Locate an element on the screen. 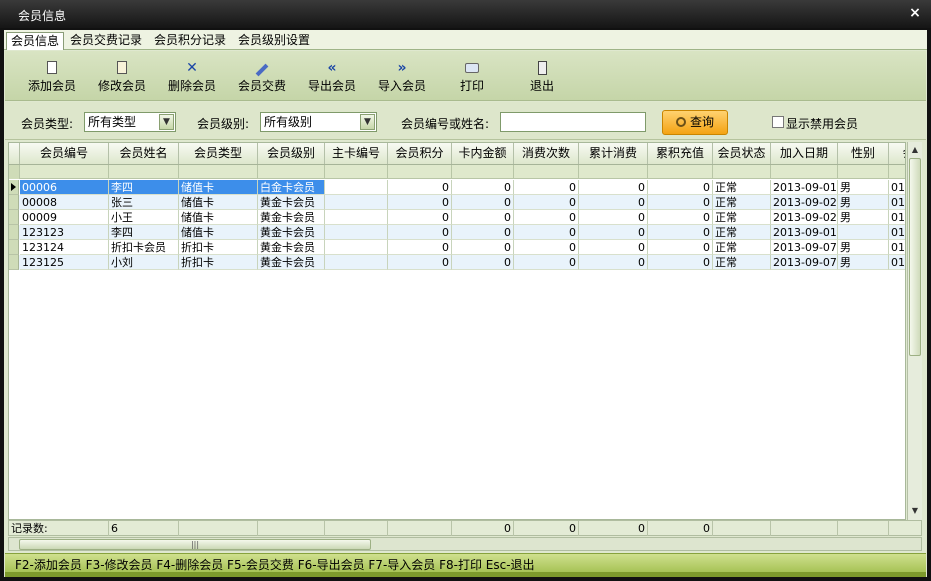  table-row: 123123李四储值卡黄金卡会员00000正常2013-09-0101- is located at coordinates (457, 232).